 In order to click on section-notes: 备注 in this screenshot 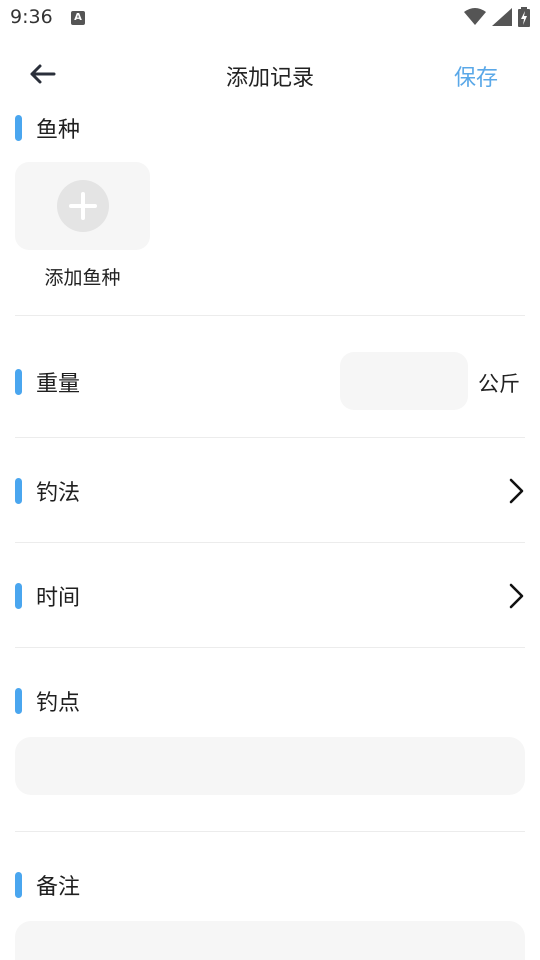, I will do `click(47, 885)`.